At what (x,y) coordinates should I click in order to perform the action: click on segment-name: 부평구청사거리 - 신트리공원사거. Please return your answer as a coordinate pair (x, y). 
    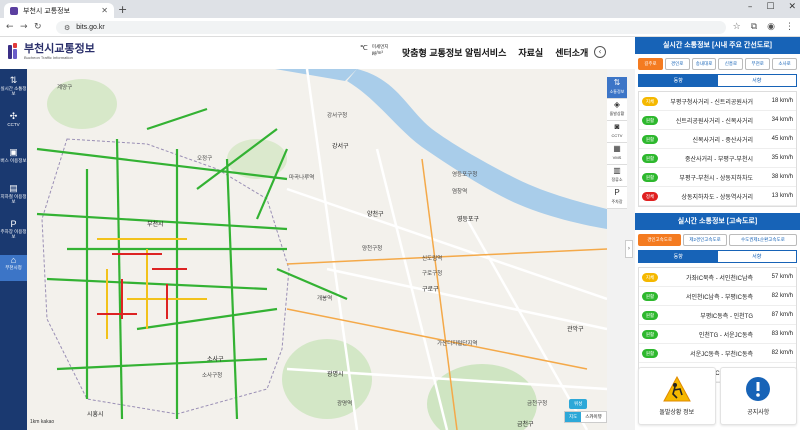
    Looking at the image, I should click on (711, 102).